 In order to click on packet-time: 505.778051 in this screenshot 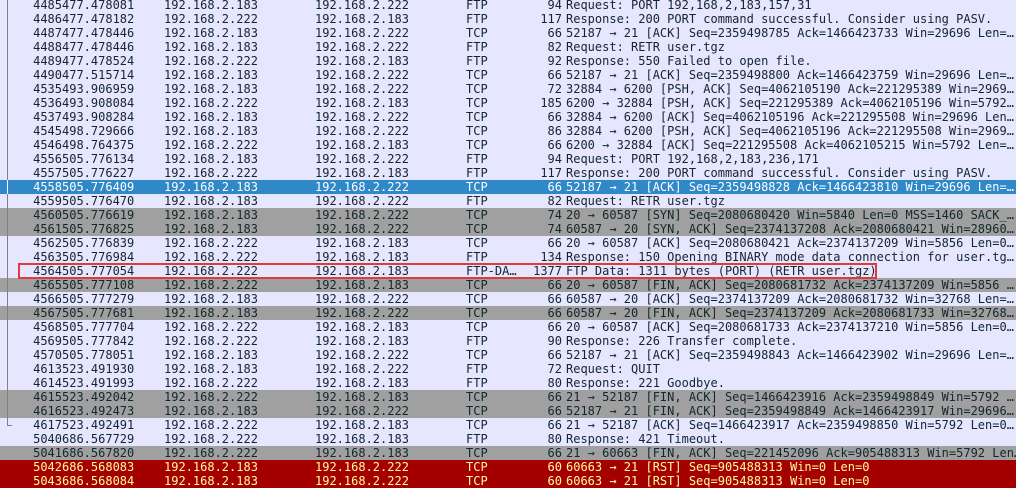, I will do `click(98, 355)`.